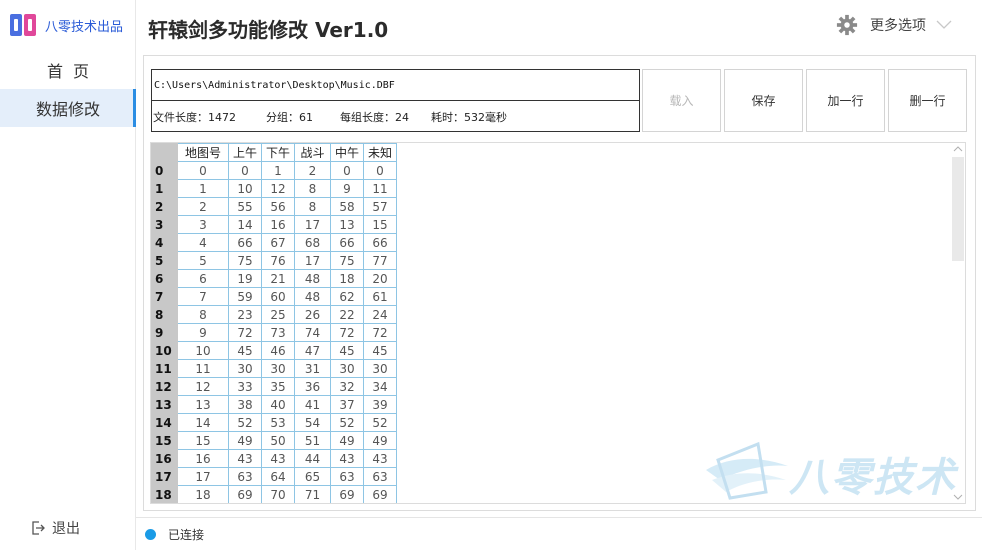 This screenshot has height=550, width=982. What do you see at coordinates (312, 260) in the screenshot?
I see `table-cell: 17` at bounding box center [312, 260].